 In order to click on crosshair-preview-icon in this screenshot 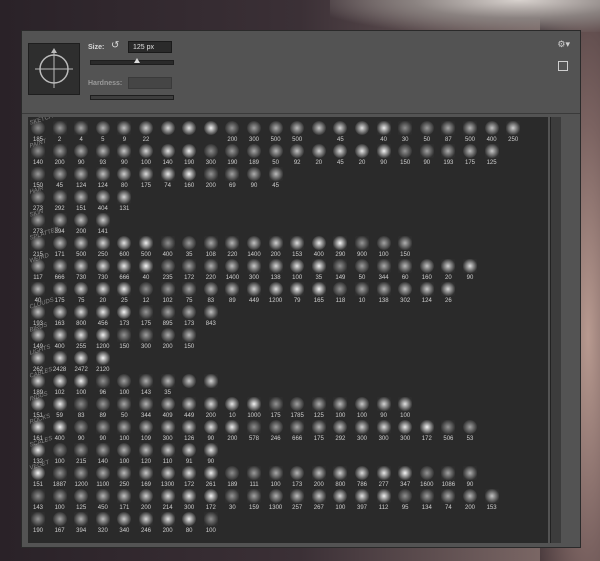, I will do `click(54, 69)`.